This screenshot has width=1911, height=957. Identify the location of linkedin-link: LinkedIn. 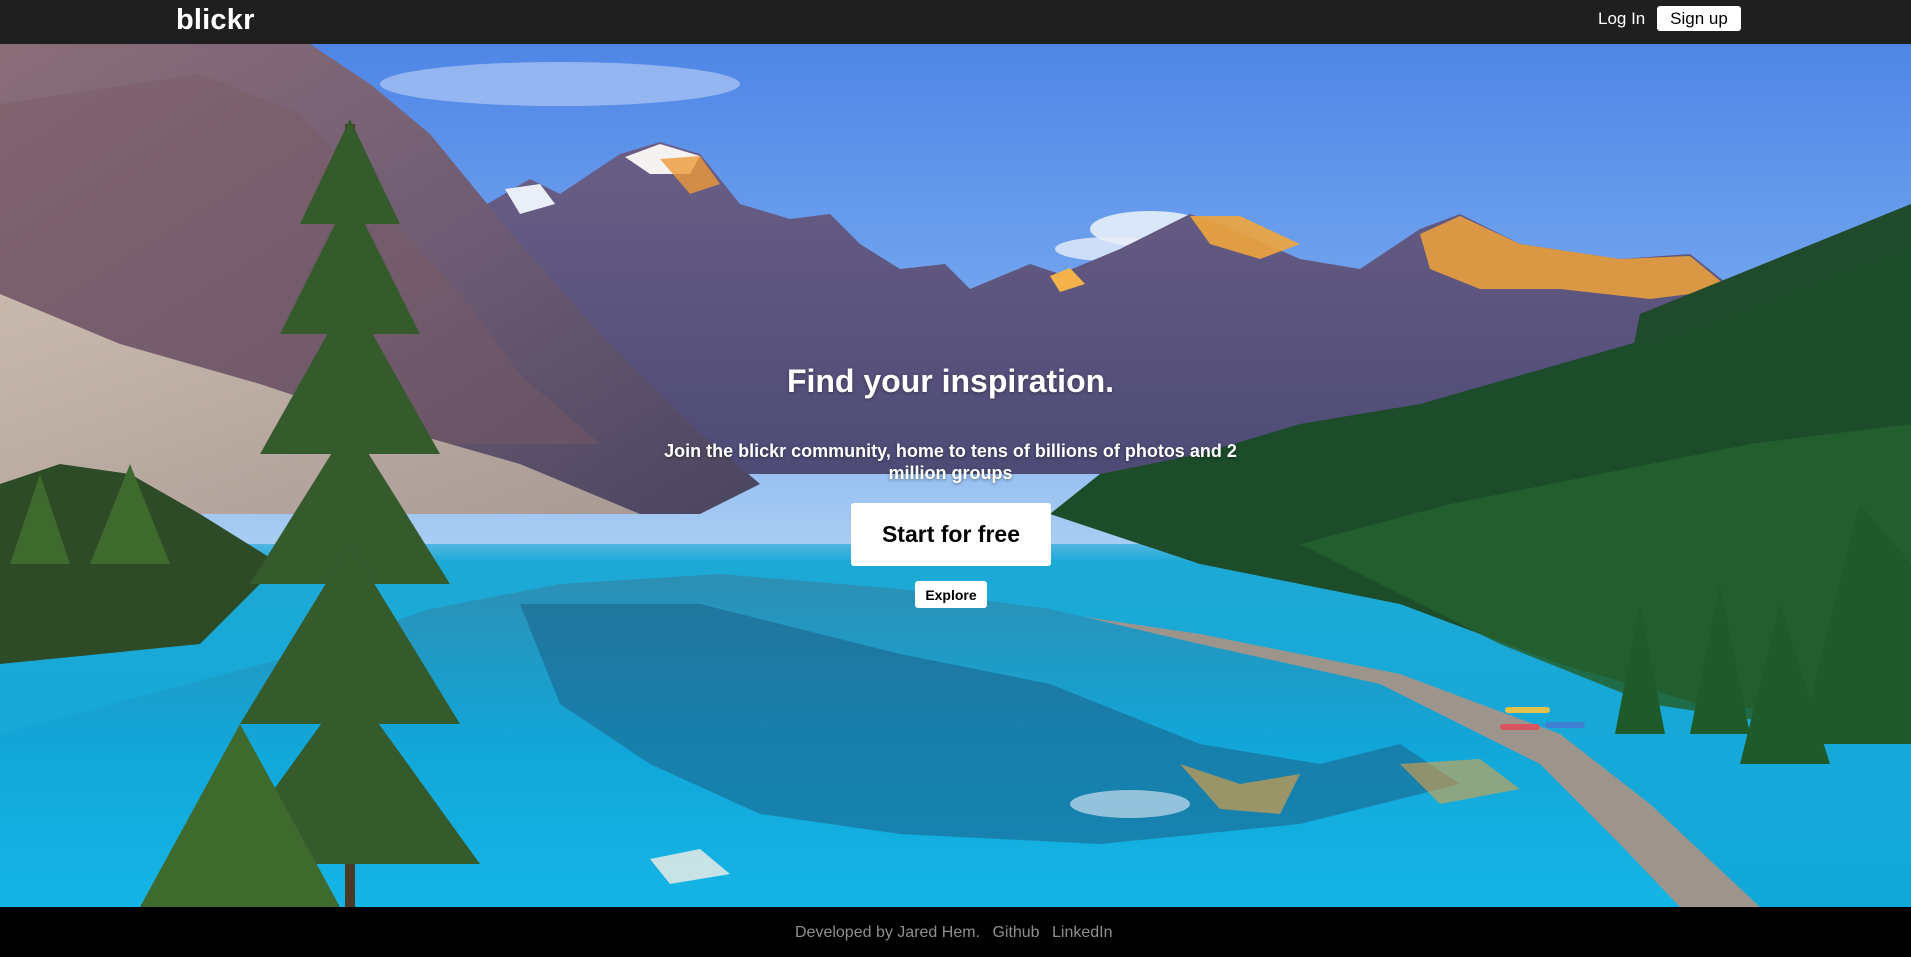
(1082, 932).